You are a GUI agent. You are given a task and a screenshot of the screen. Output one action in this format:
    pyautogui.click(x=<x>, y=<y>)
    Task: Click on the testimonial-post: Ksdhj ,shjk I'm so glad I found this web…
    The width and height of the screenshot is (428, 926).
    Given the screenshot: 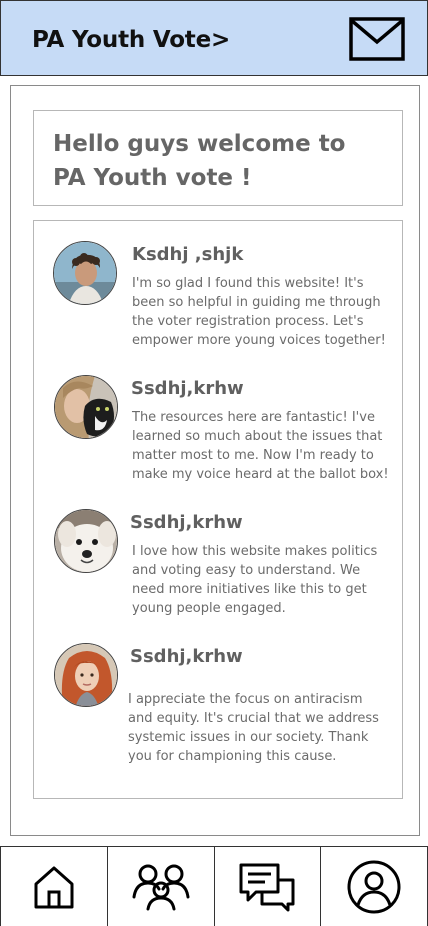 What is the action you would take?
    pyautogui.click(x=219, y=306)
    